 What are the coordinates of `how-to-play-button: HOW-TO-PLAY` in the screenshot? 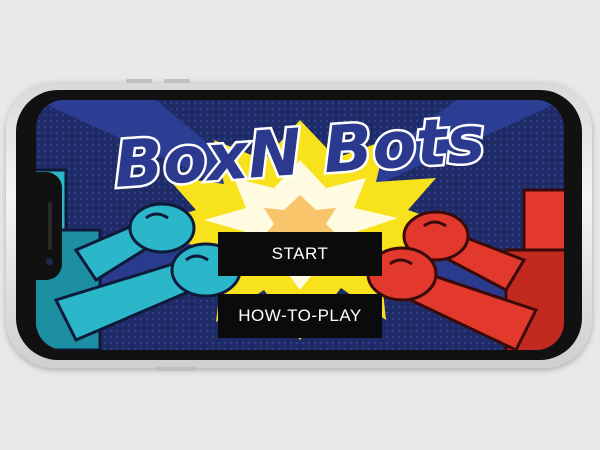 It's located at (300, 316).